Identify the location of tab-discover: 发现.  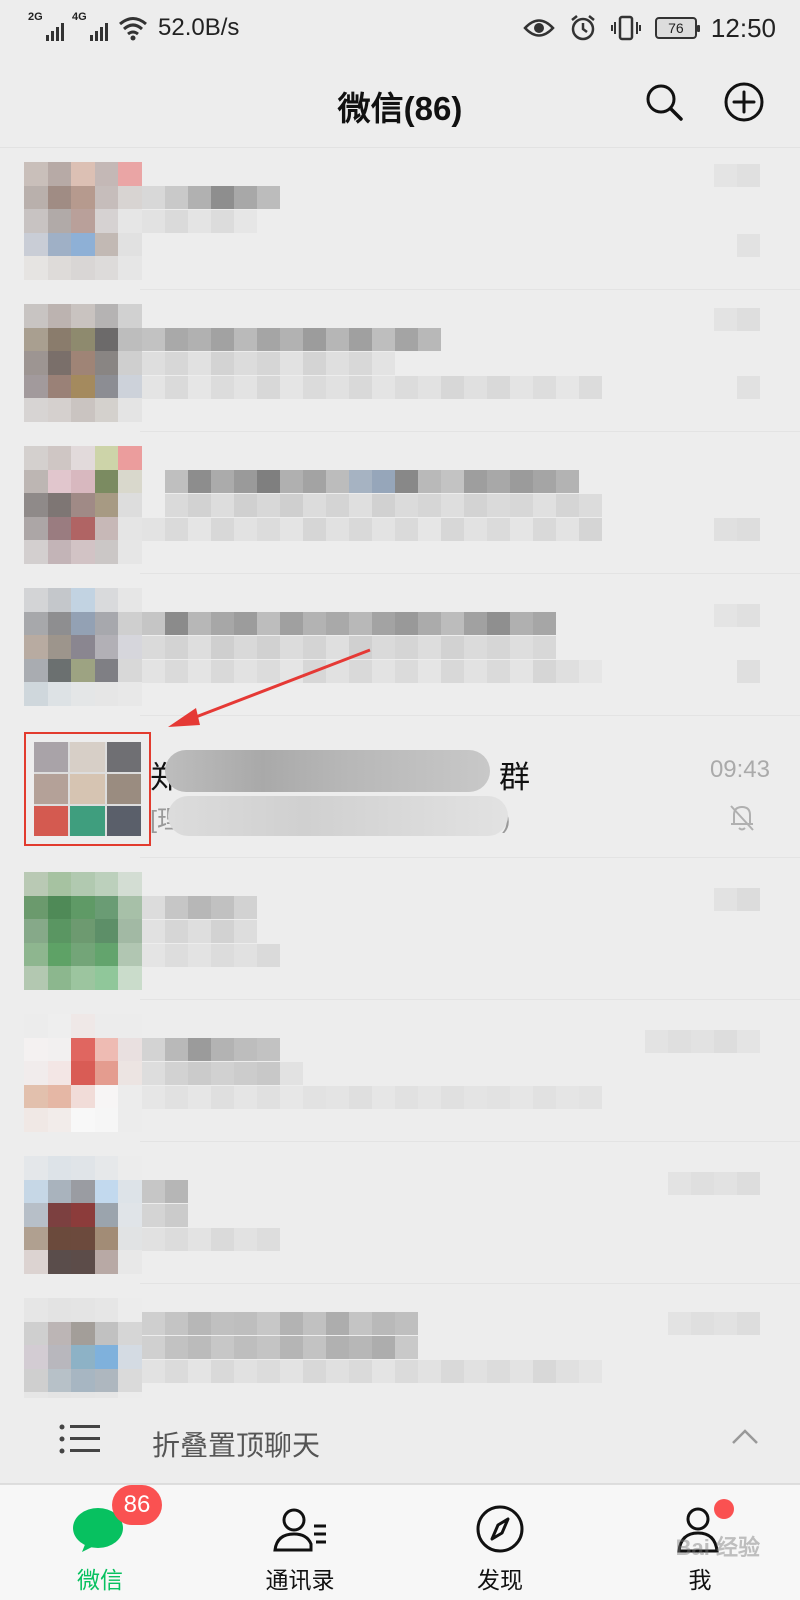
(500, 1542).